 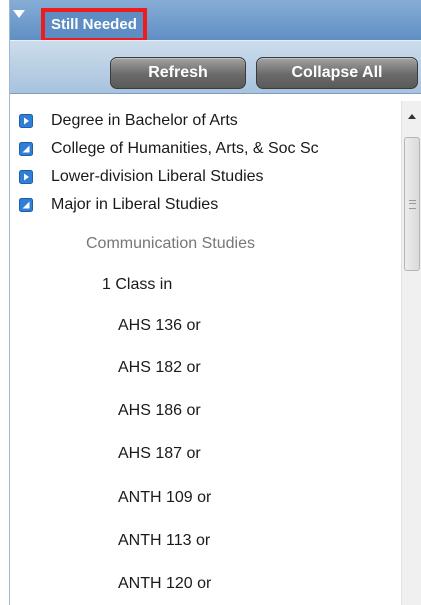 What do you see at coordinates (411, 115) in the screenshot?
I see `scroll-up-arrow-icon` at bounding box center [411, 115].